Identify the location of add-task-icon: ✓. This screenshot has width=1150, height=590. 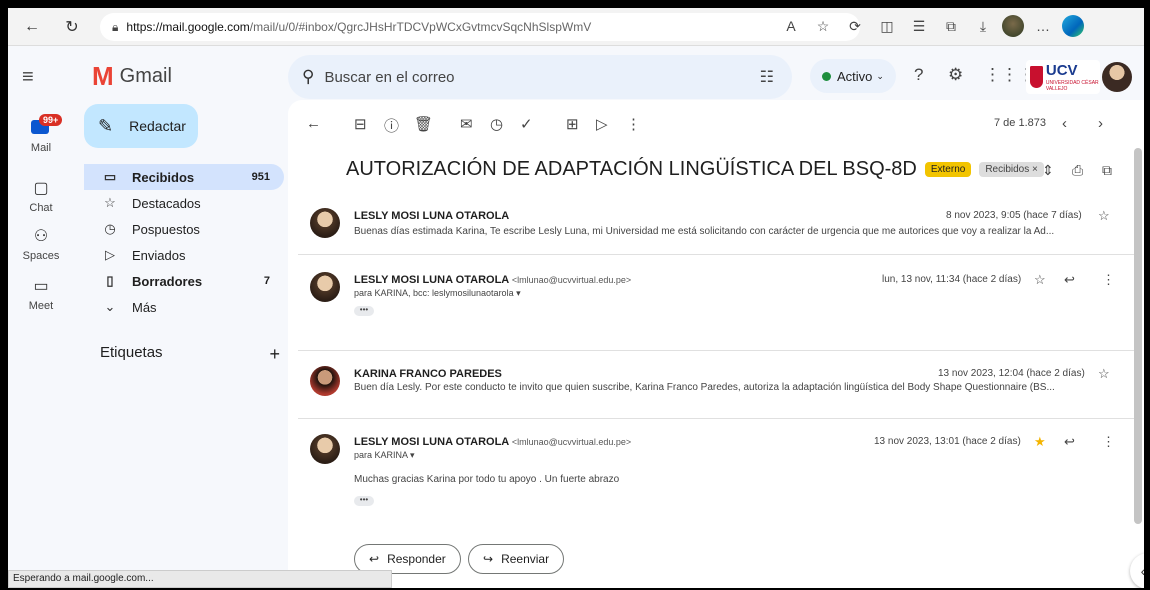
(526, 124).